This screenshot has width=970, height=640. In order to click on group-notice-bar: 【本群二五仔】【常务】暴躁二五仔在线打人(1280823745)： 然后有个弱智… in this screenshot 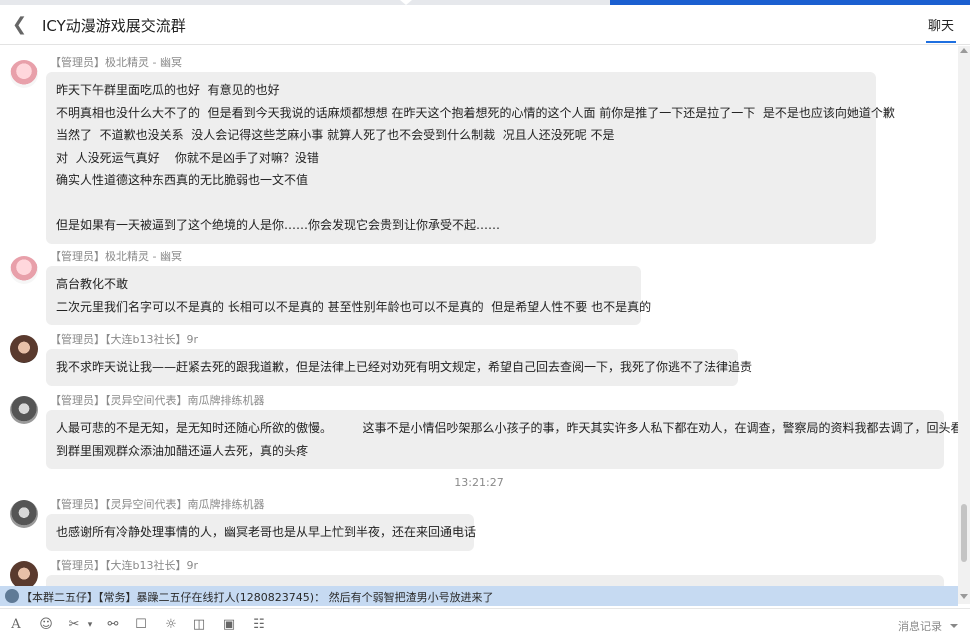, I will do `click(479, 596)`.